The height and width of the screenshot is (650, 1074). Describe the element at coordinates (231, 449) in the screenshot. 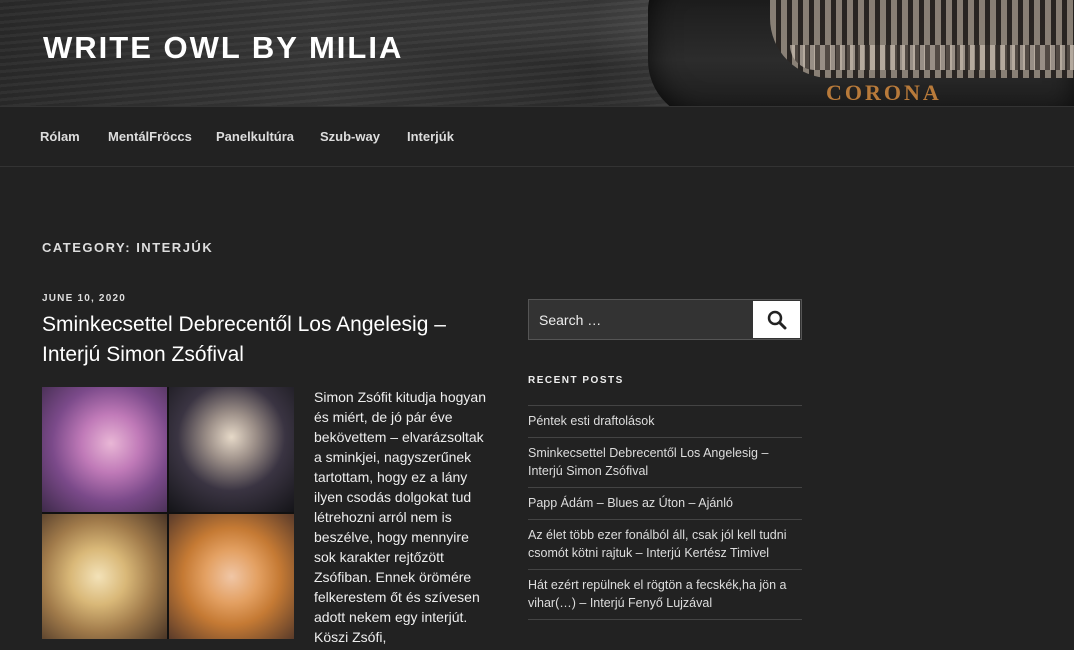

I see `makeup-photo-robot` at that location.